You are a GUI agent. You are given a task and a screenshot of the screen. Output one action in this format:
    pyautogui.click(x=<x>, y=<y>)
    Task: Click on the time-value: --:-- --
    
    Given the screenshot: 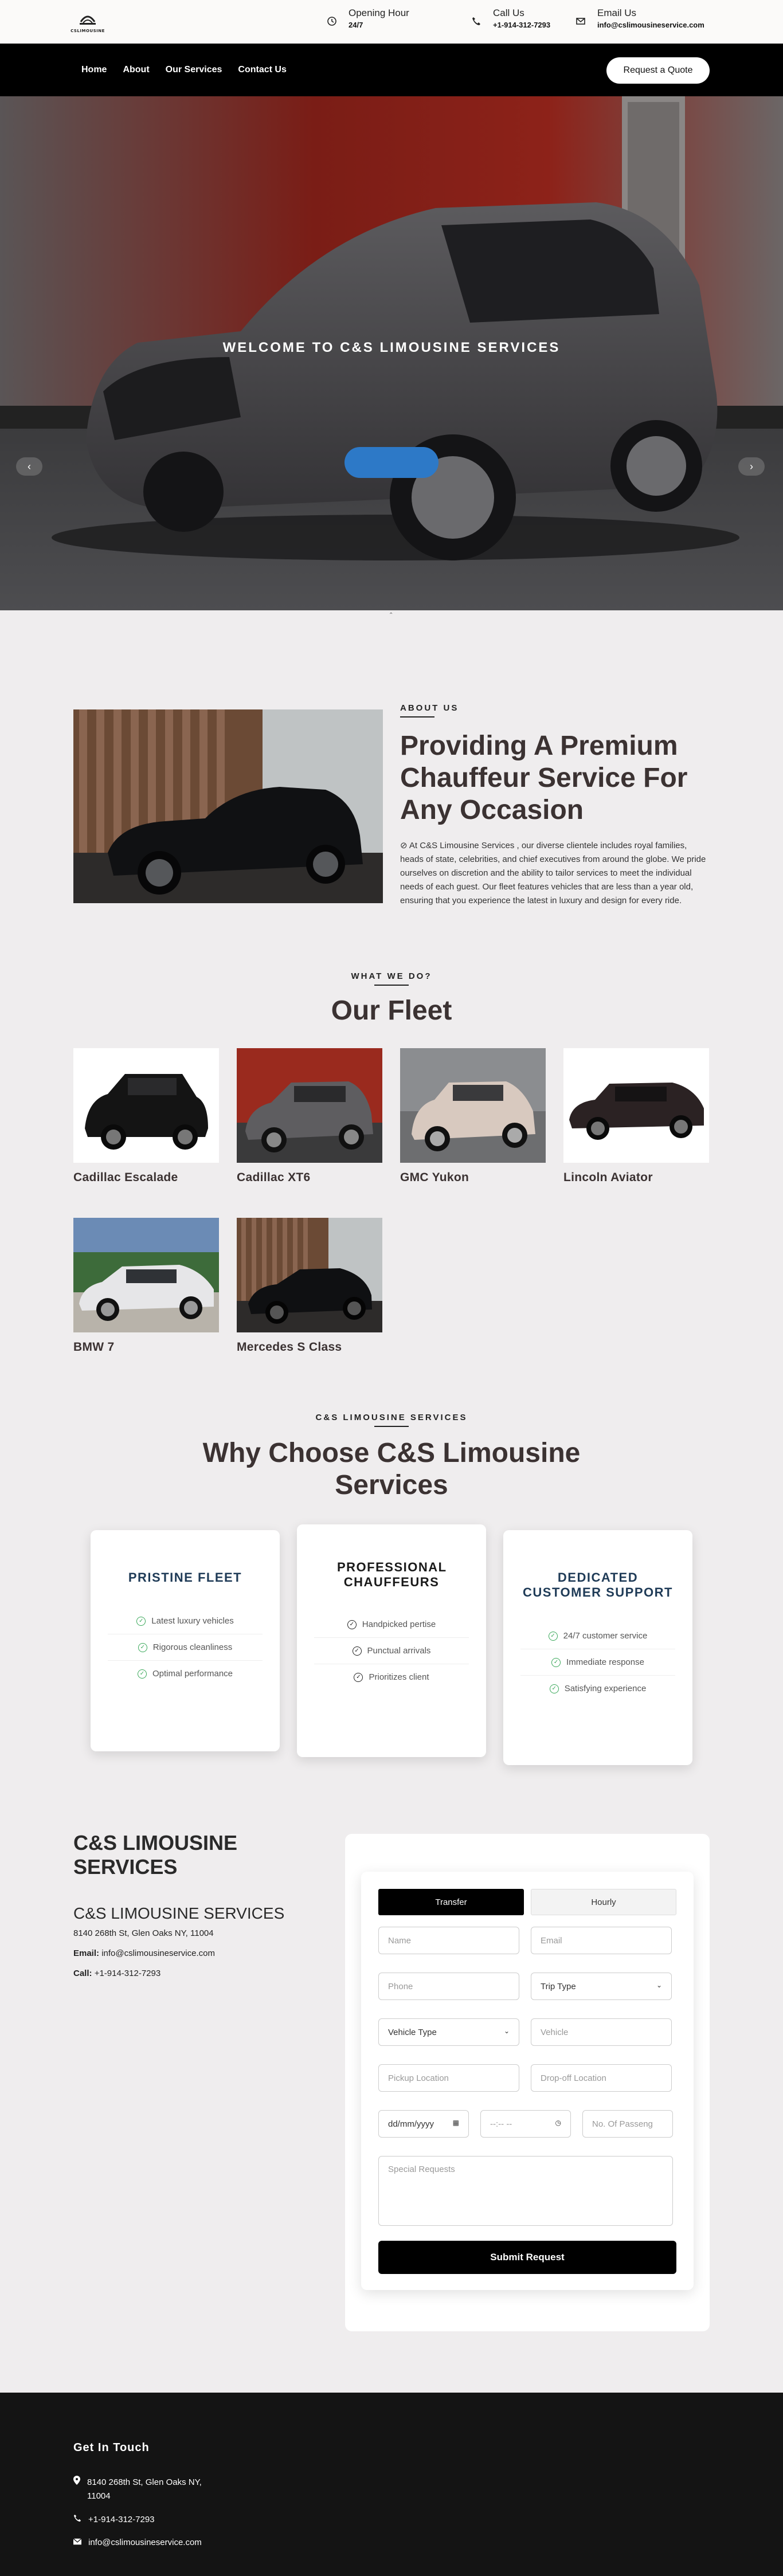 What is the action you would take?
    pyautogui.click(x=501, y=2124)
    